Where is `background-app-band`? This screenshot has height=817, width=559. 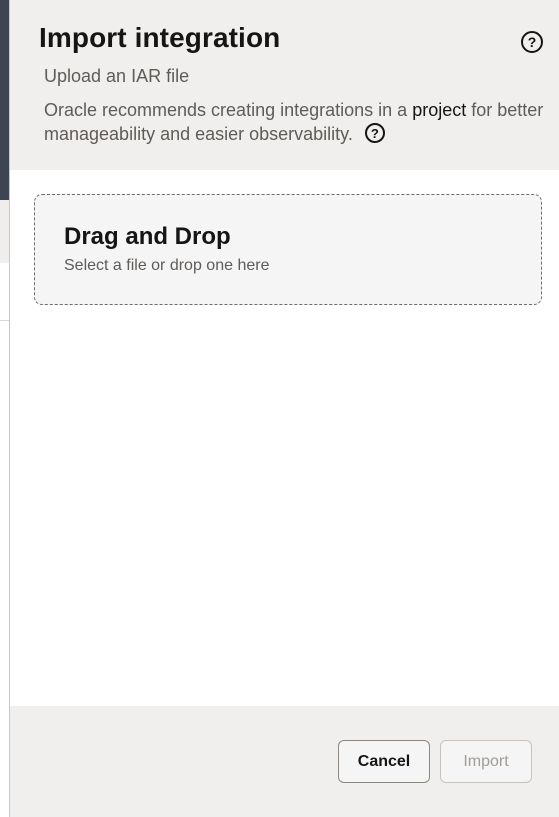 background-app-band is located at coordinates (4, 231).